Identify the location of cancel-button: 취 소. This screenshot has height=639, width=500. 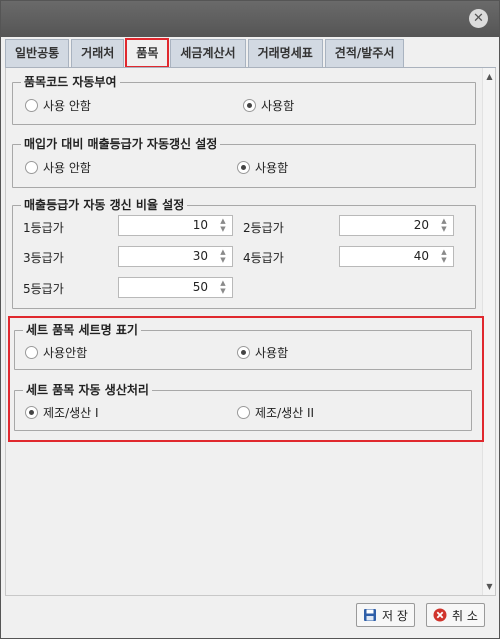
(455, 615).